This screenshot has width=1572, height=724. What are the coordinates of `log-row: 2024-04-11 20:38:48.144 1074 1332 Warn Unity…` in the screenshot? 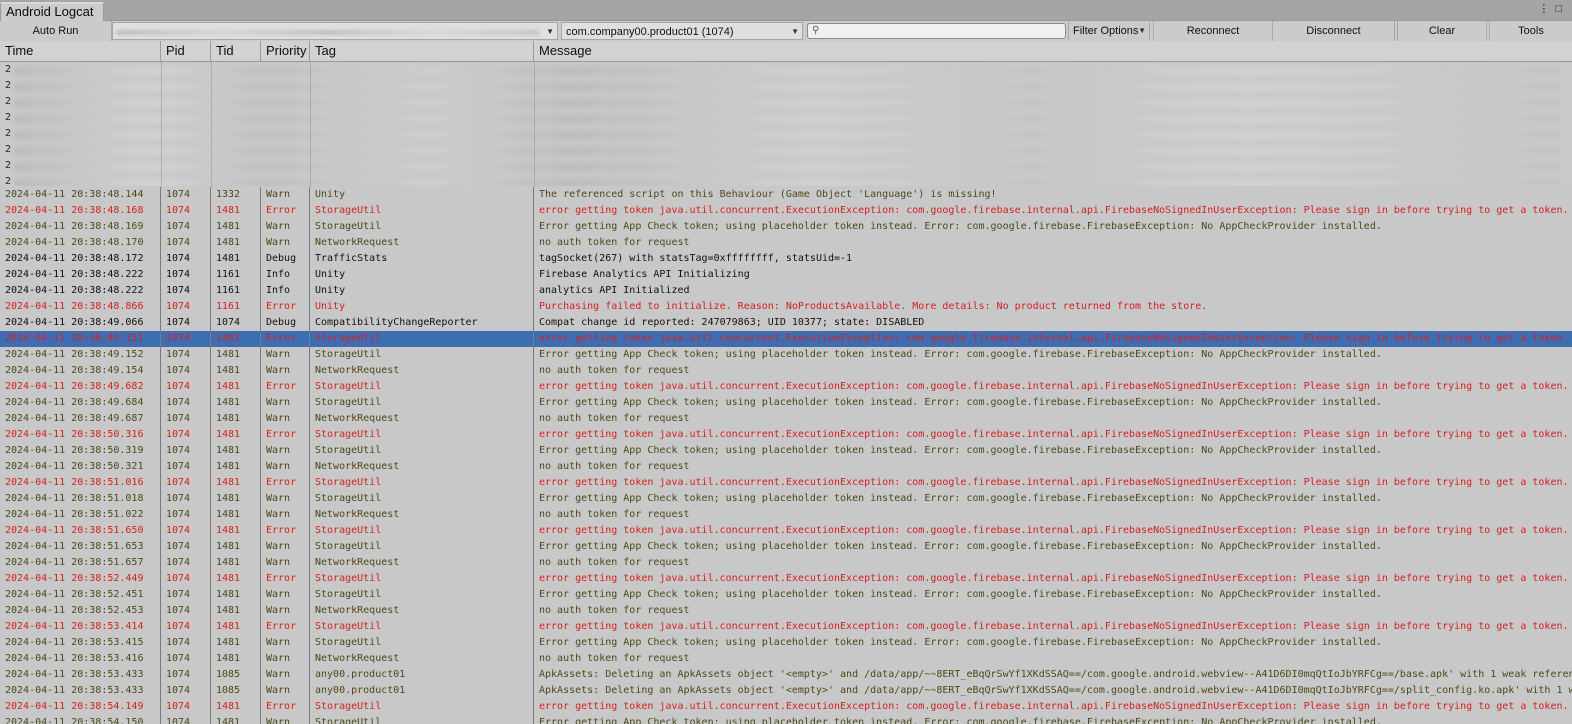 It's located at (786, 195).